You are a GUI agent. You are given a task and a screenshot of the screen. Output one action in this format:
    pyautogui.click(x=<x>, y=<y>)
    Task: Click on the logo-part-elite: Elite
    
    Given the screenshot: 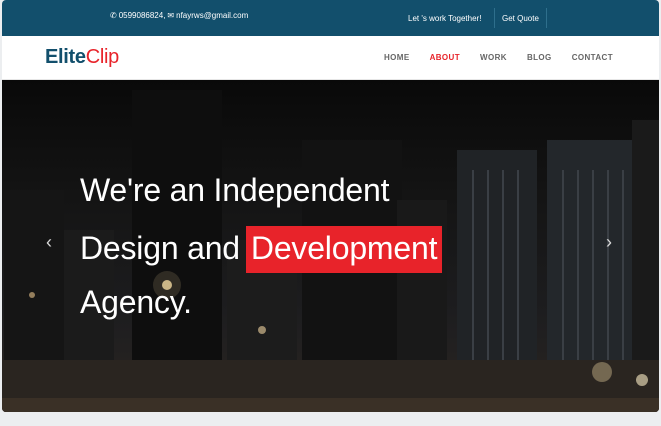 What is the action you would take?
    pyautogui.click(x=65, y=57)
    